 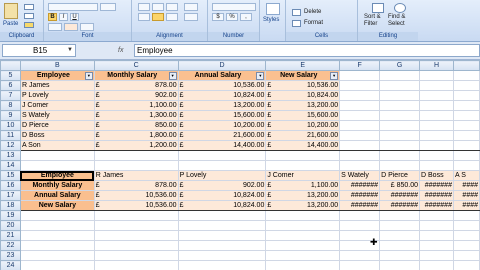 What do you see at coordinates (10, 265) in the screenshot?
I see `row-header: 24` at bounding box center [10, 265].